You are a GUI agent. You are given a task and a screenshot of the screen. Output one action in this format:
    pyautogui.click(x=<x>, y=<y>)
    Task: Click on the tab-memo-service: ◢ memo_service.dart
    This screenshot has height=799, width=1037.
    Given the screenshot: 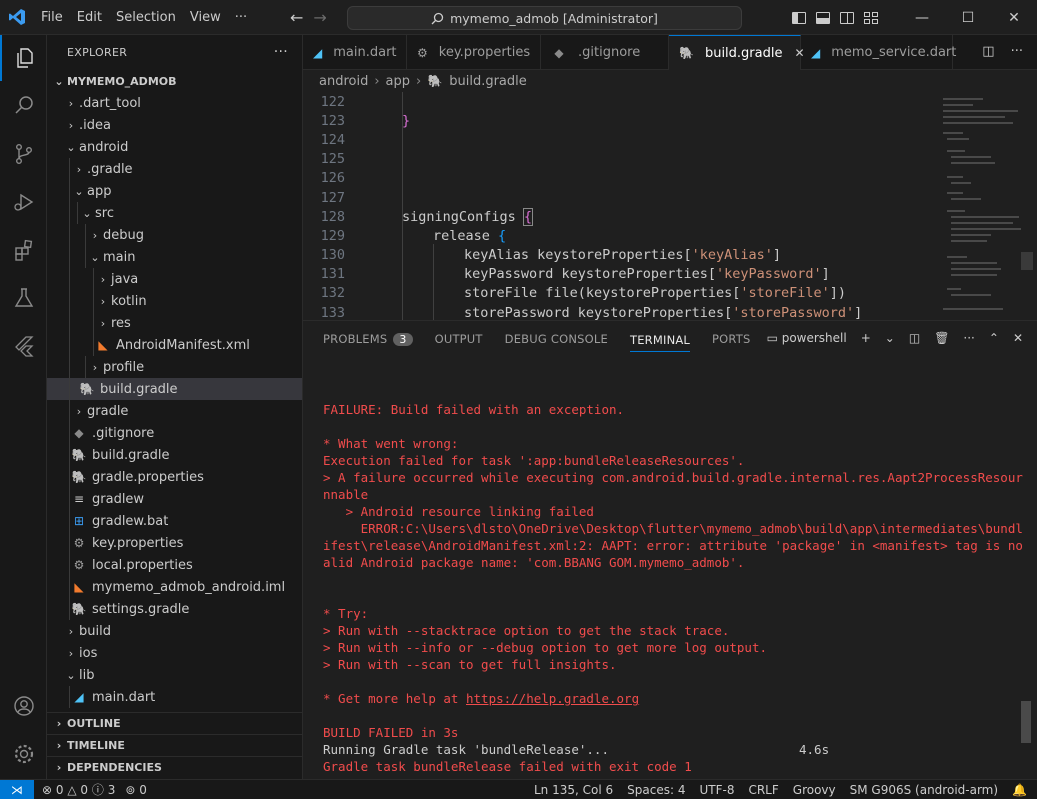 What is the action you would take?
    pyautogui.click(x=878, y=52)
    